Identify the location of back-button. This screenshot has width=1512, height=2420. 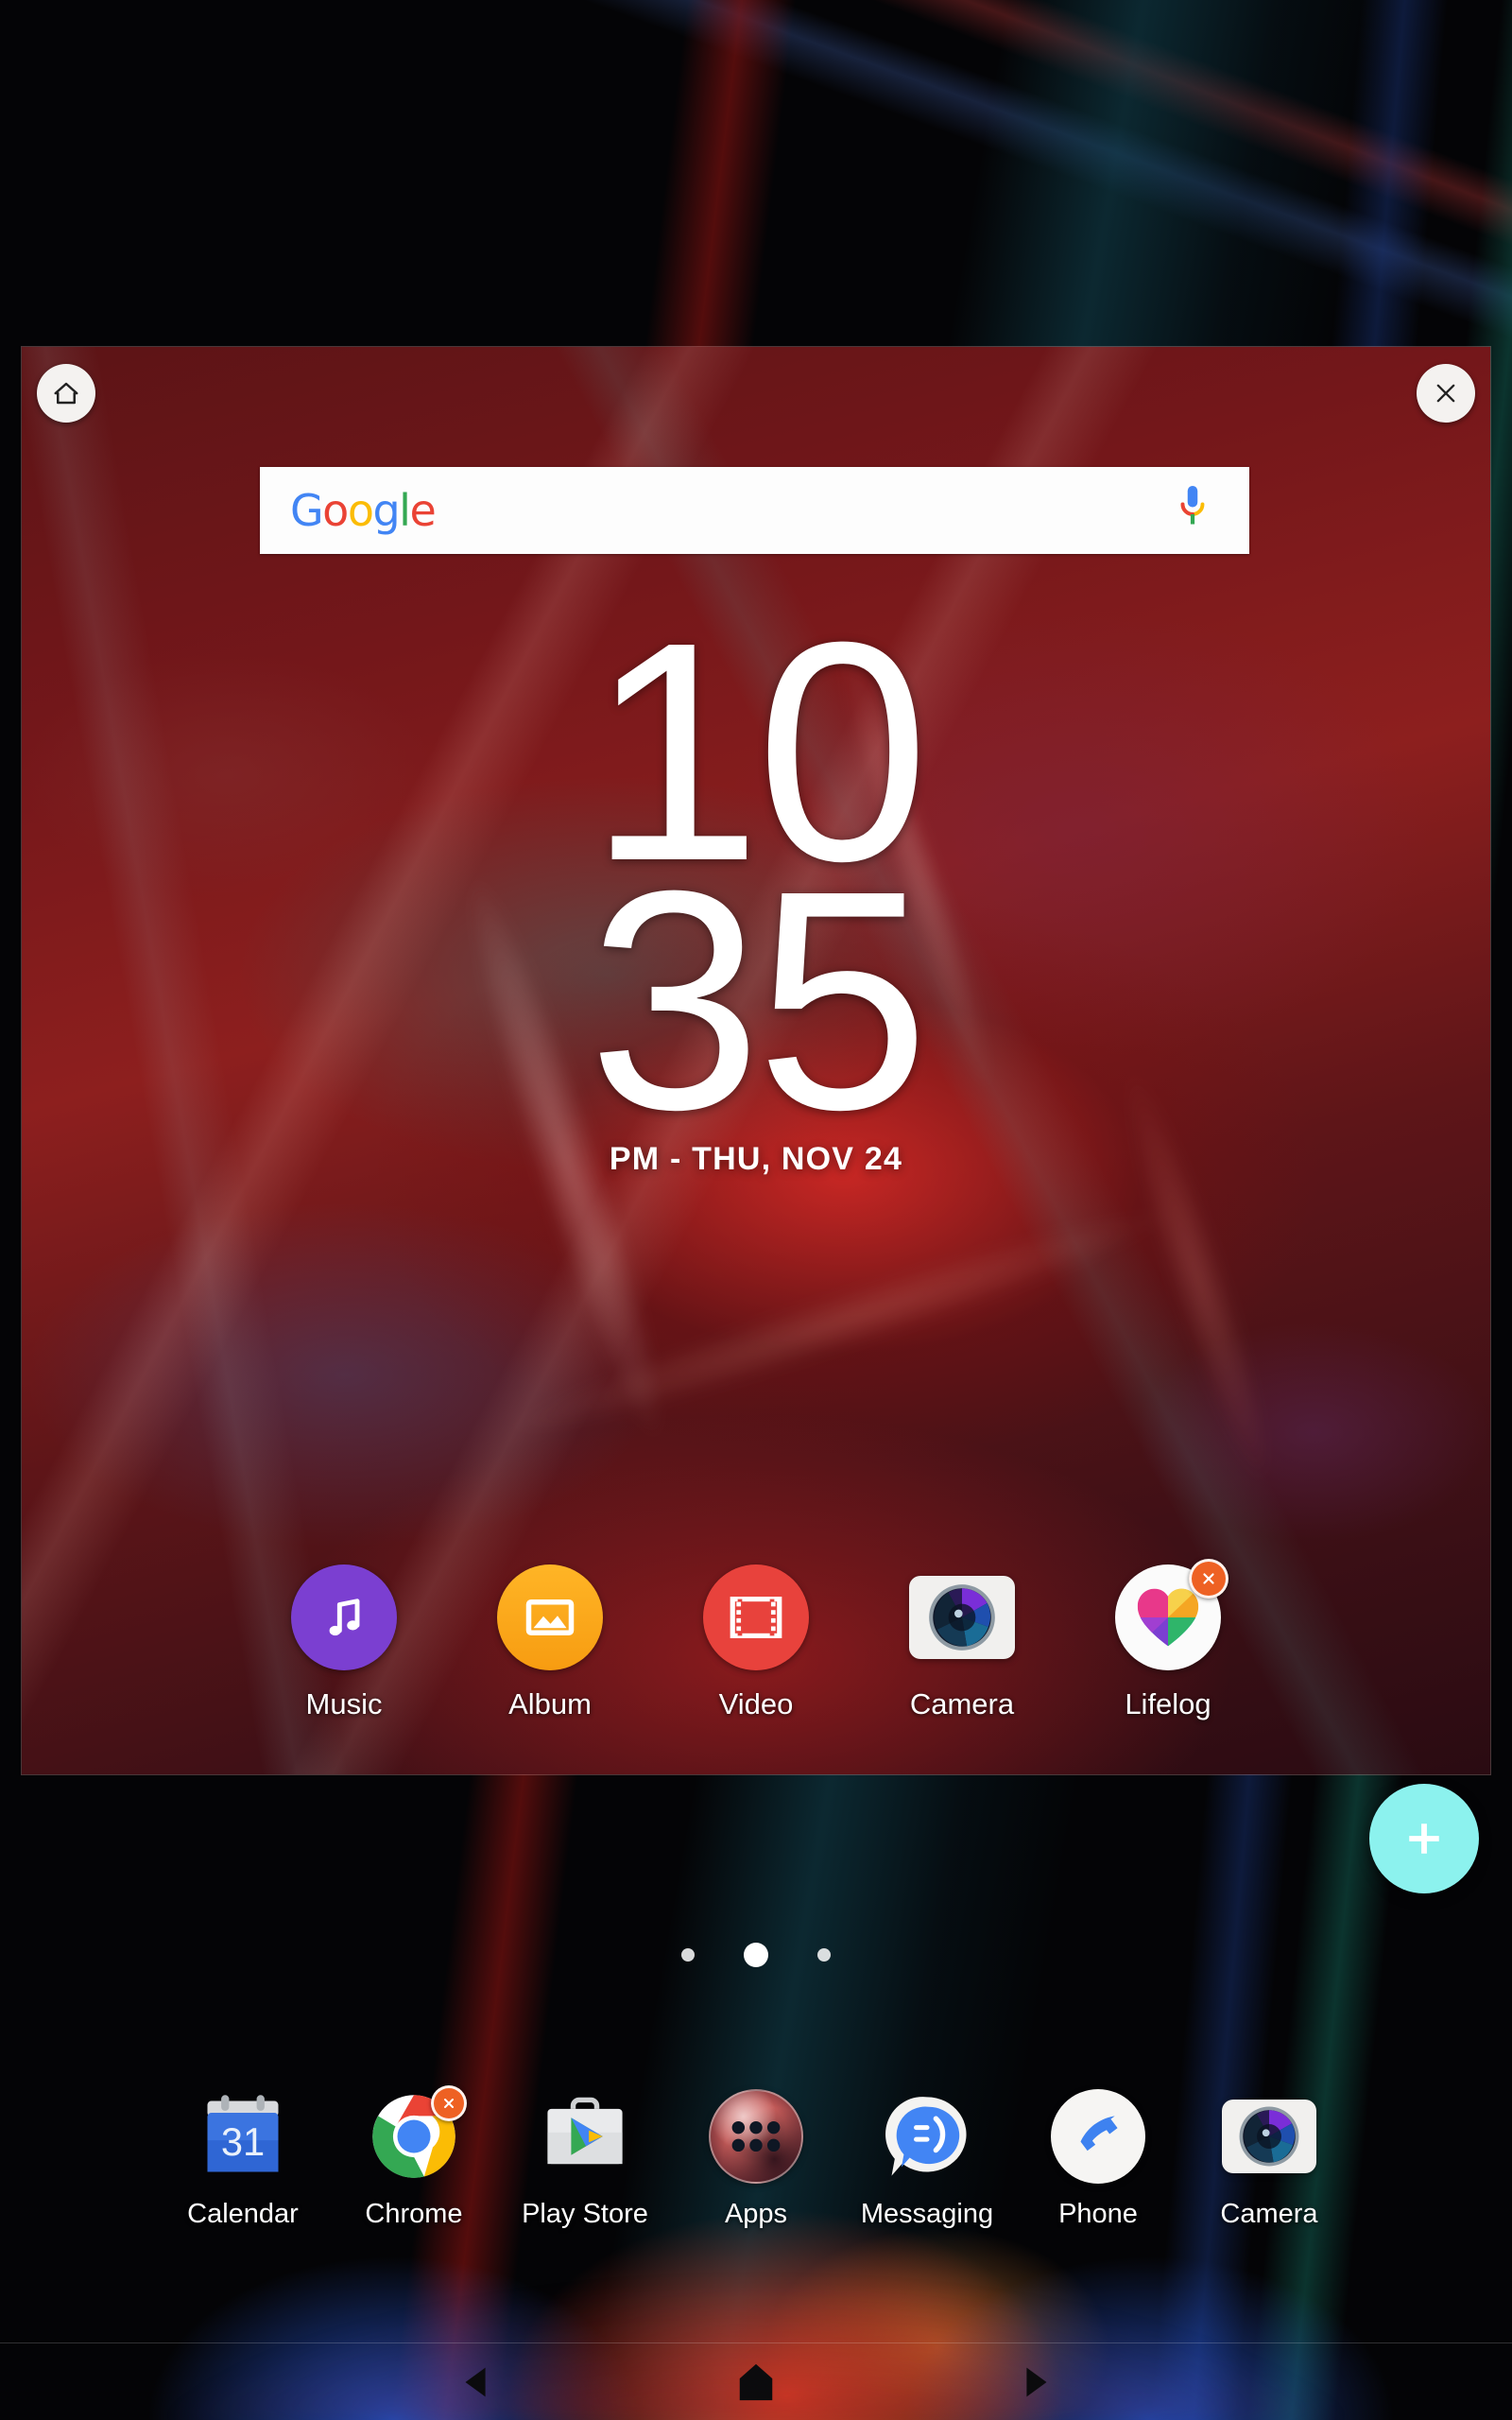
(476, 2382).